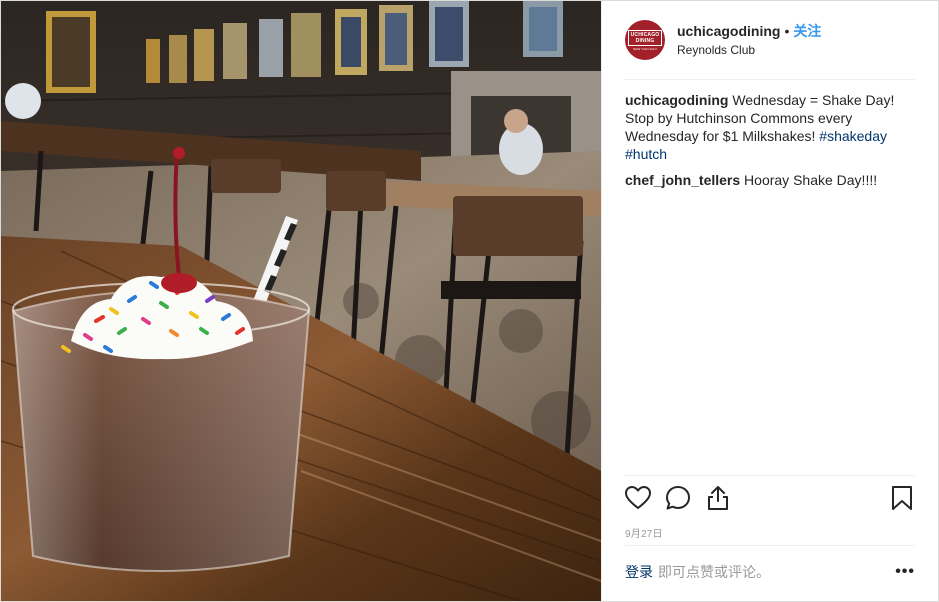  Describe the element at coordinates (853, 136) in the screenshot. I see `hashtag-link: #shakeday` at that location.